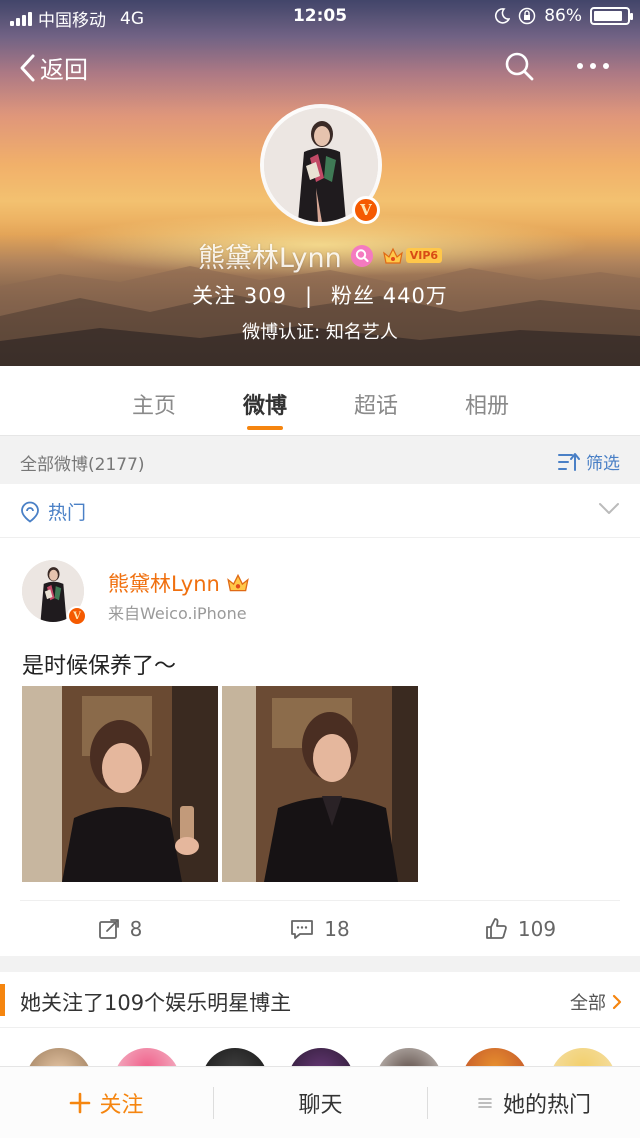 This screenshot has width=640, height=1138. What do you see at coordinates (609, 509) in the screenshot?
I see `chevron-down-icon` at bounding box center [609, 509].